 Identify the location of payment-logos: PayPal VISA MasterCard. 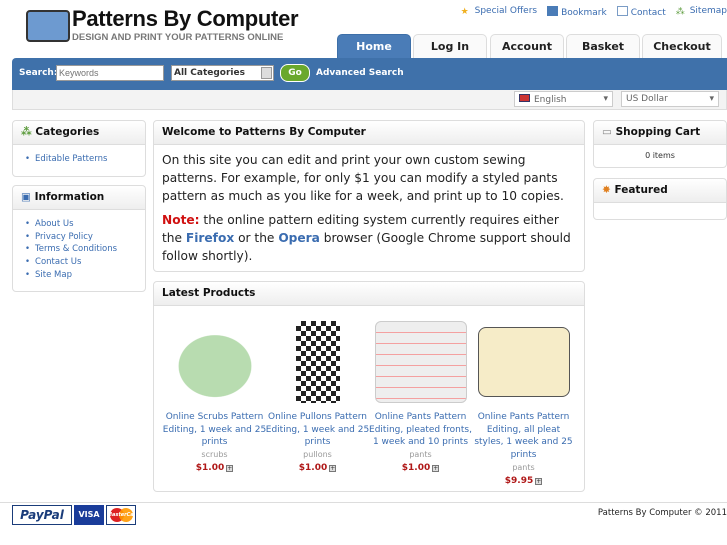
(74, 515).